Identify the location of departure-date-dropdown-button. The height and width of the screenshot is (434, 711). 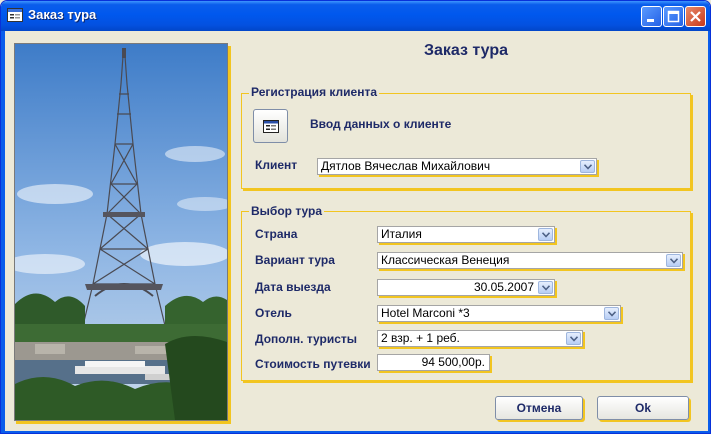
(545, 287).